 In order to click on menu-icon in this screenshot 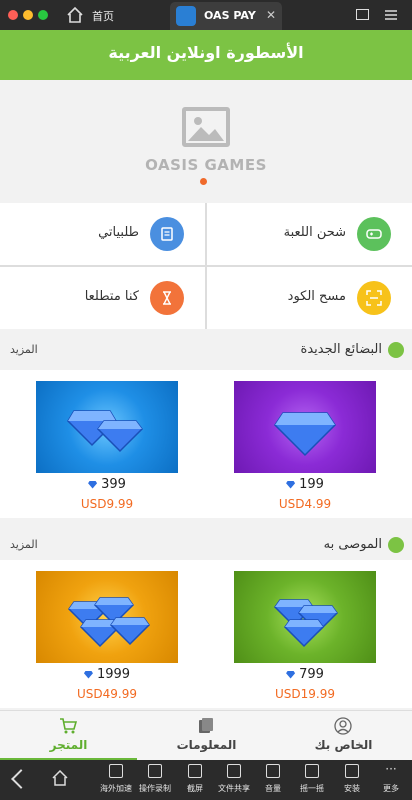, I will do `click(391, 15)`.